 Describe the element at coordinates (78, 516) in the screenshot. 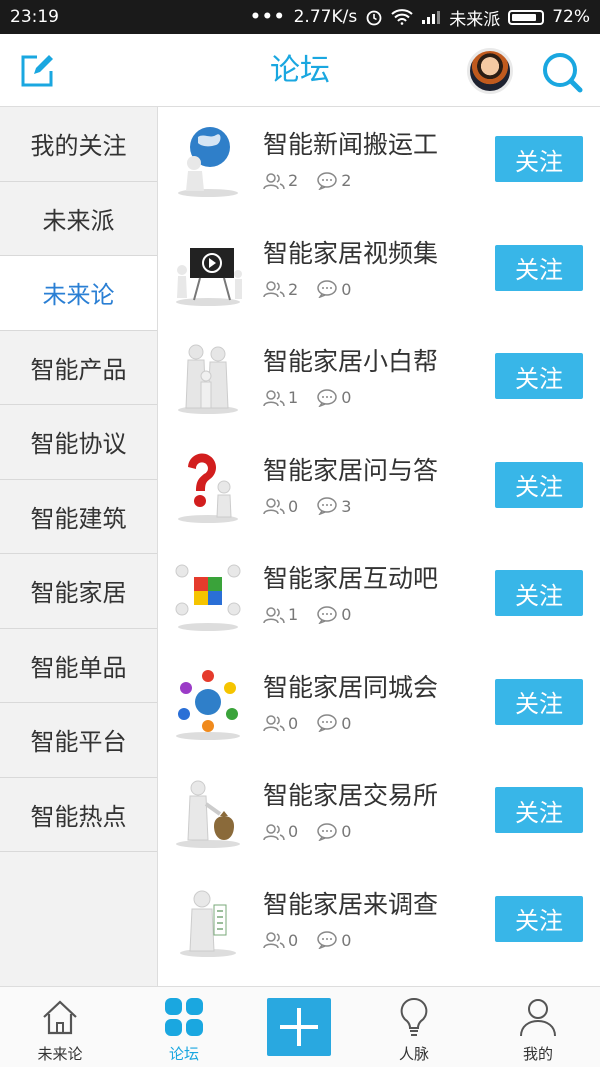

I see `sidebar-item-smart-buildings: 智能建筑` at that location.